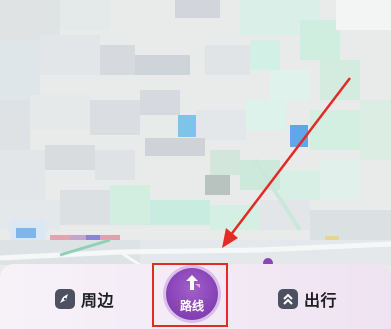 This screenshot has height=329, width=391. What do you see at coordinates (288, 299) in the screenshot?
I see `double-chevron-up-icon` at bounding box center [288, 299].